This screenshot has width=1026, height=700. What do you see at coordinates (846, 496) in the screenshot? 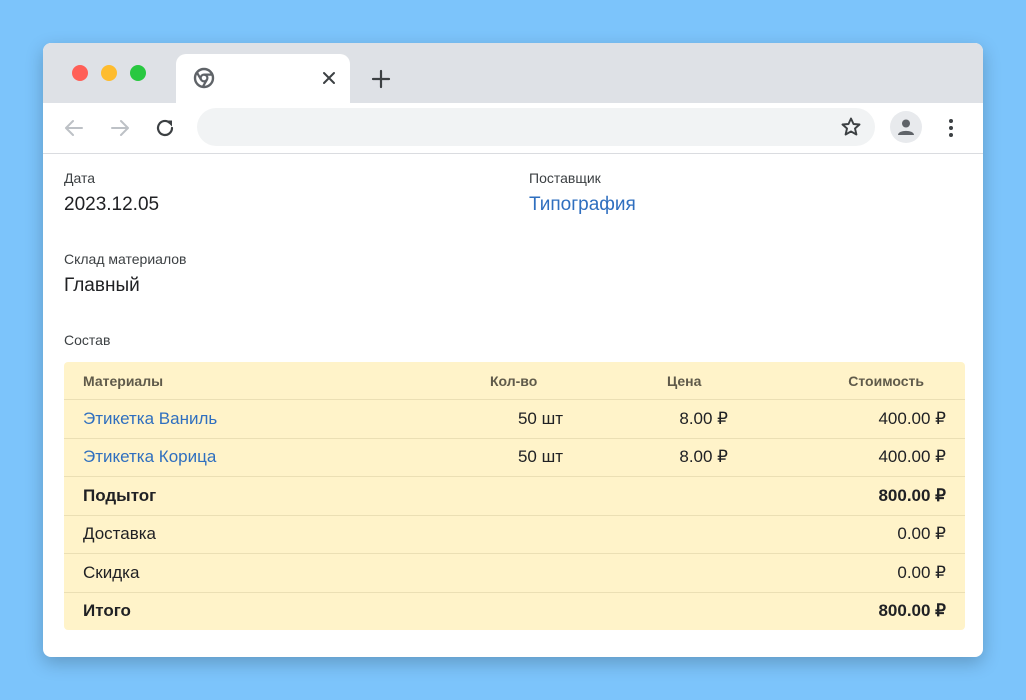
I see `subtotal-value: 800.00 ₽` at bounding box center [846, 496].